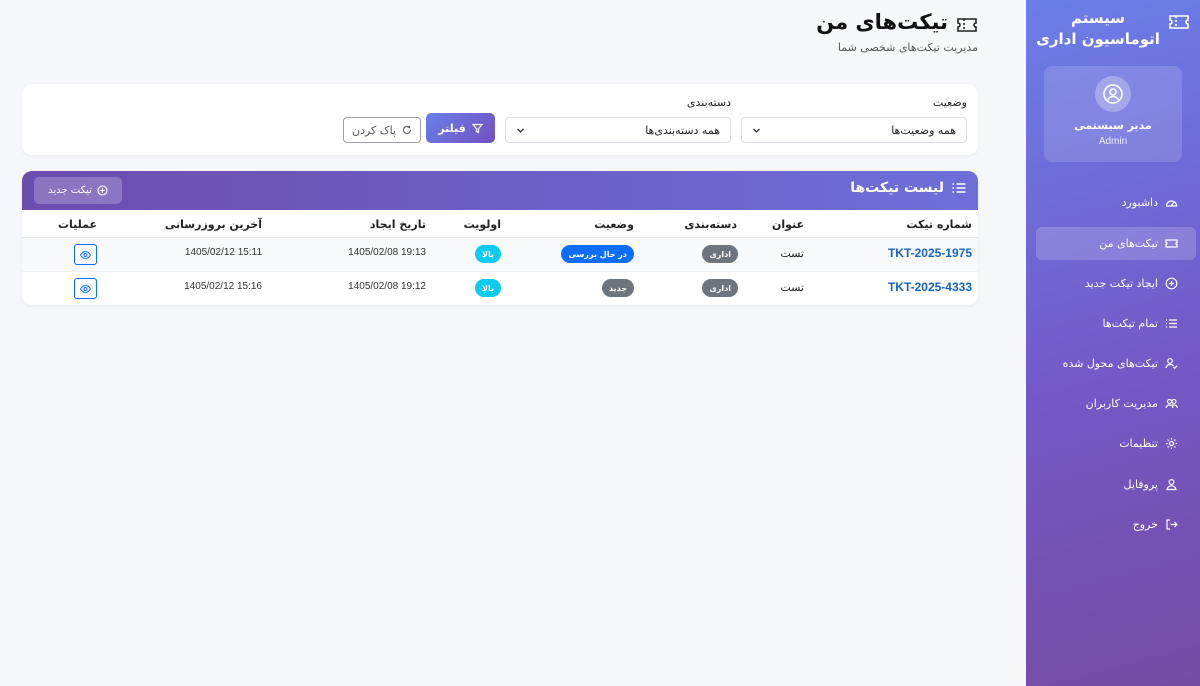  I want to click on sidebar-item-settings: تنظیمات, so click(1116, 443).